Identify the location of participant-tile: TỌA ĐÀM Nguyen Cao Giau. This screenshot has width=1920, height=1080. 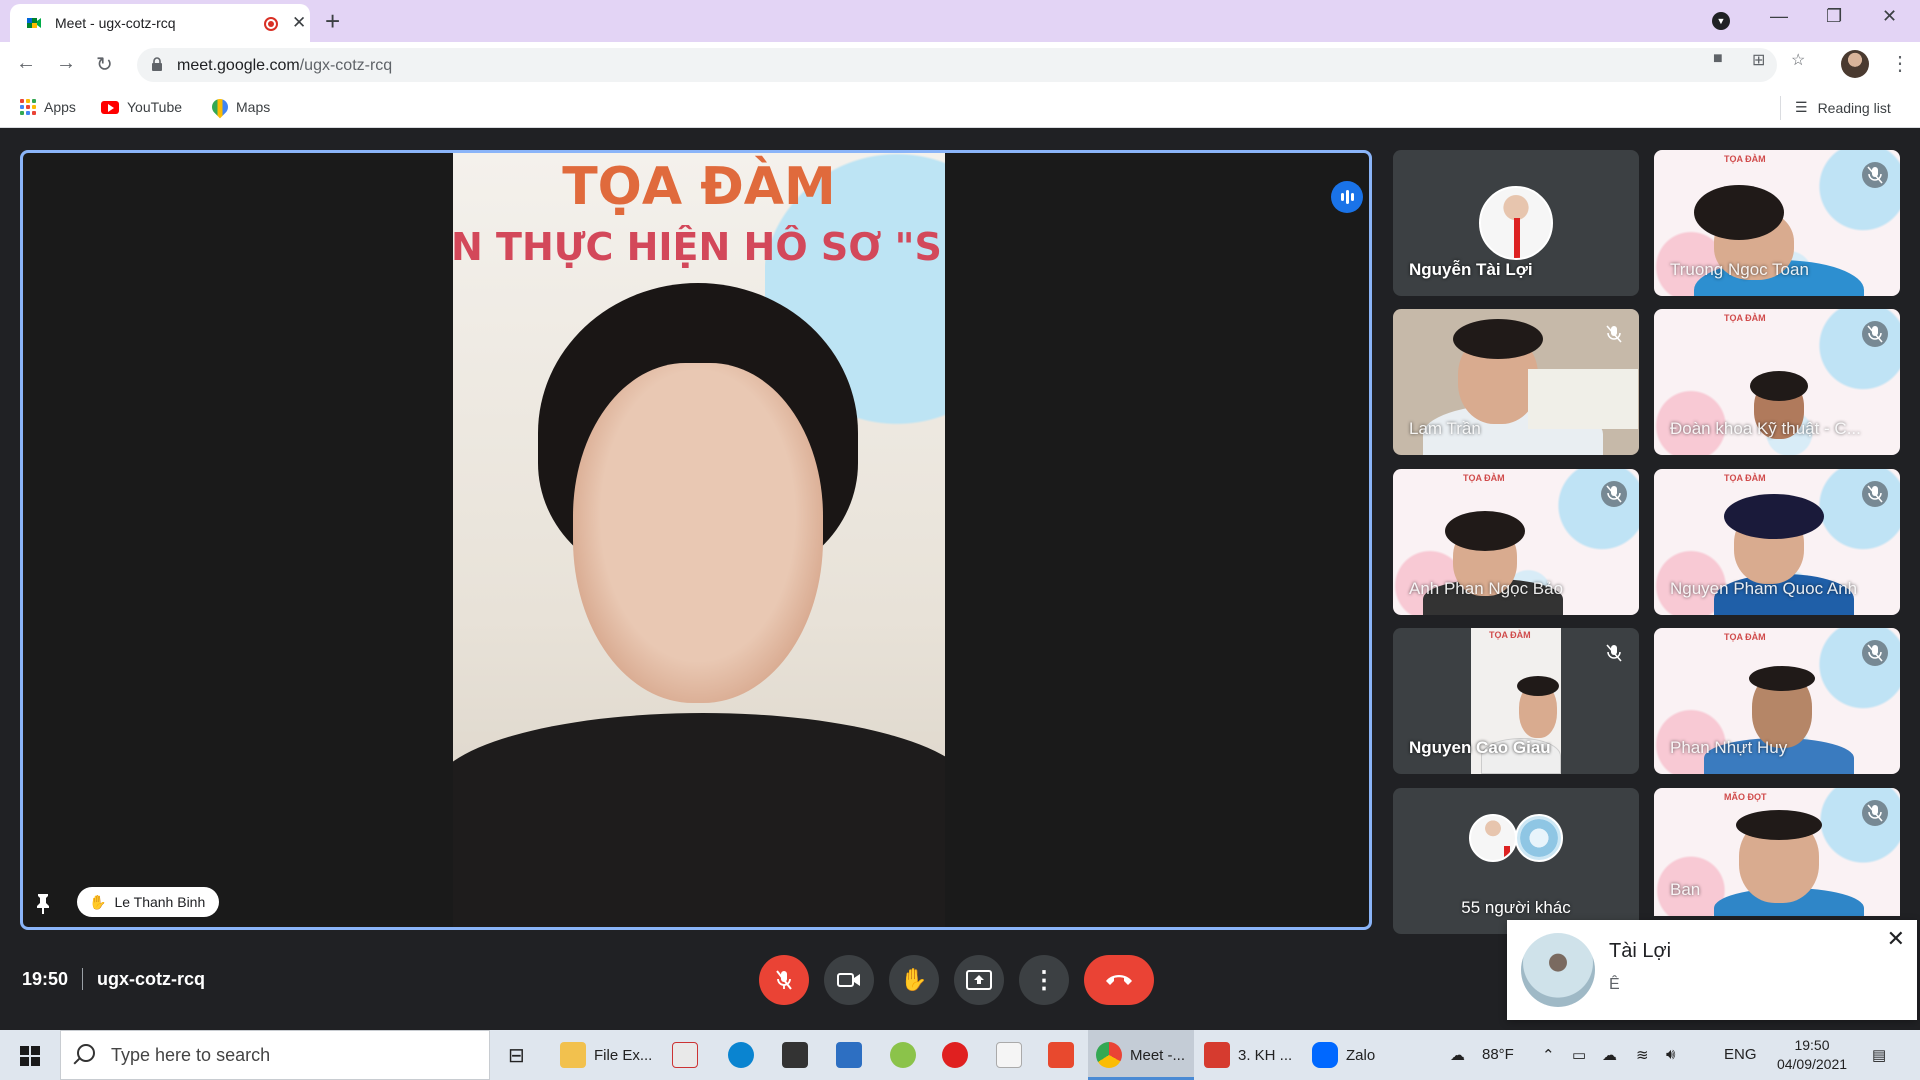
(1516, 701).